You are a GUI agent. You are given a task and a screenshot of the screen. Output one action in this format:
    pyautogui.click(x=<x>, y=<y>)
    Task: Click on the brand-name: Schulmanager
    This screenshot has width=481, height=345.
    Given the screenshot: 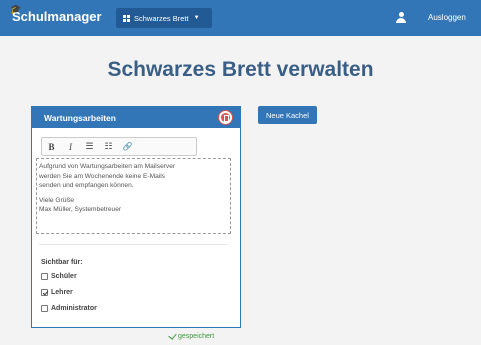 What is the action you would take?
    pyautogui.click(x=57, y=16)
    